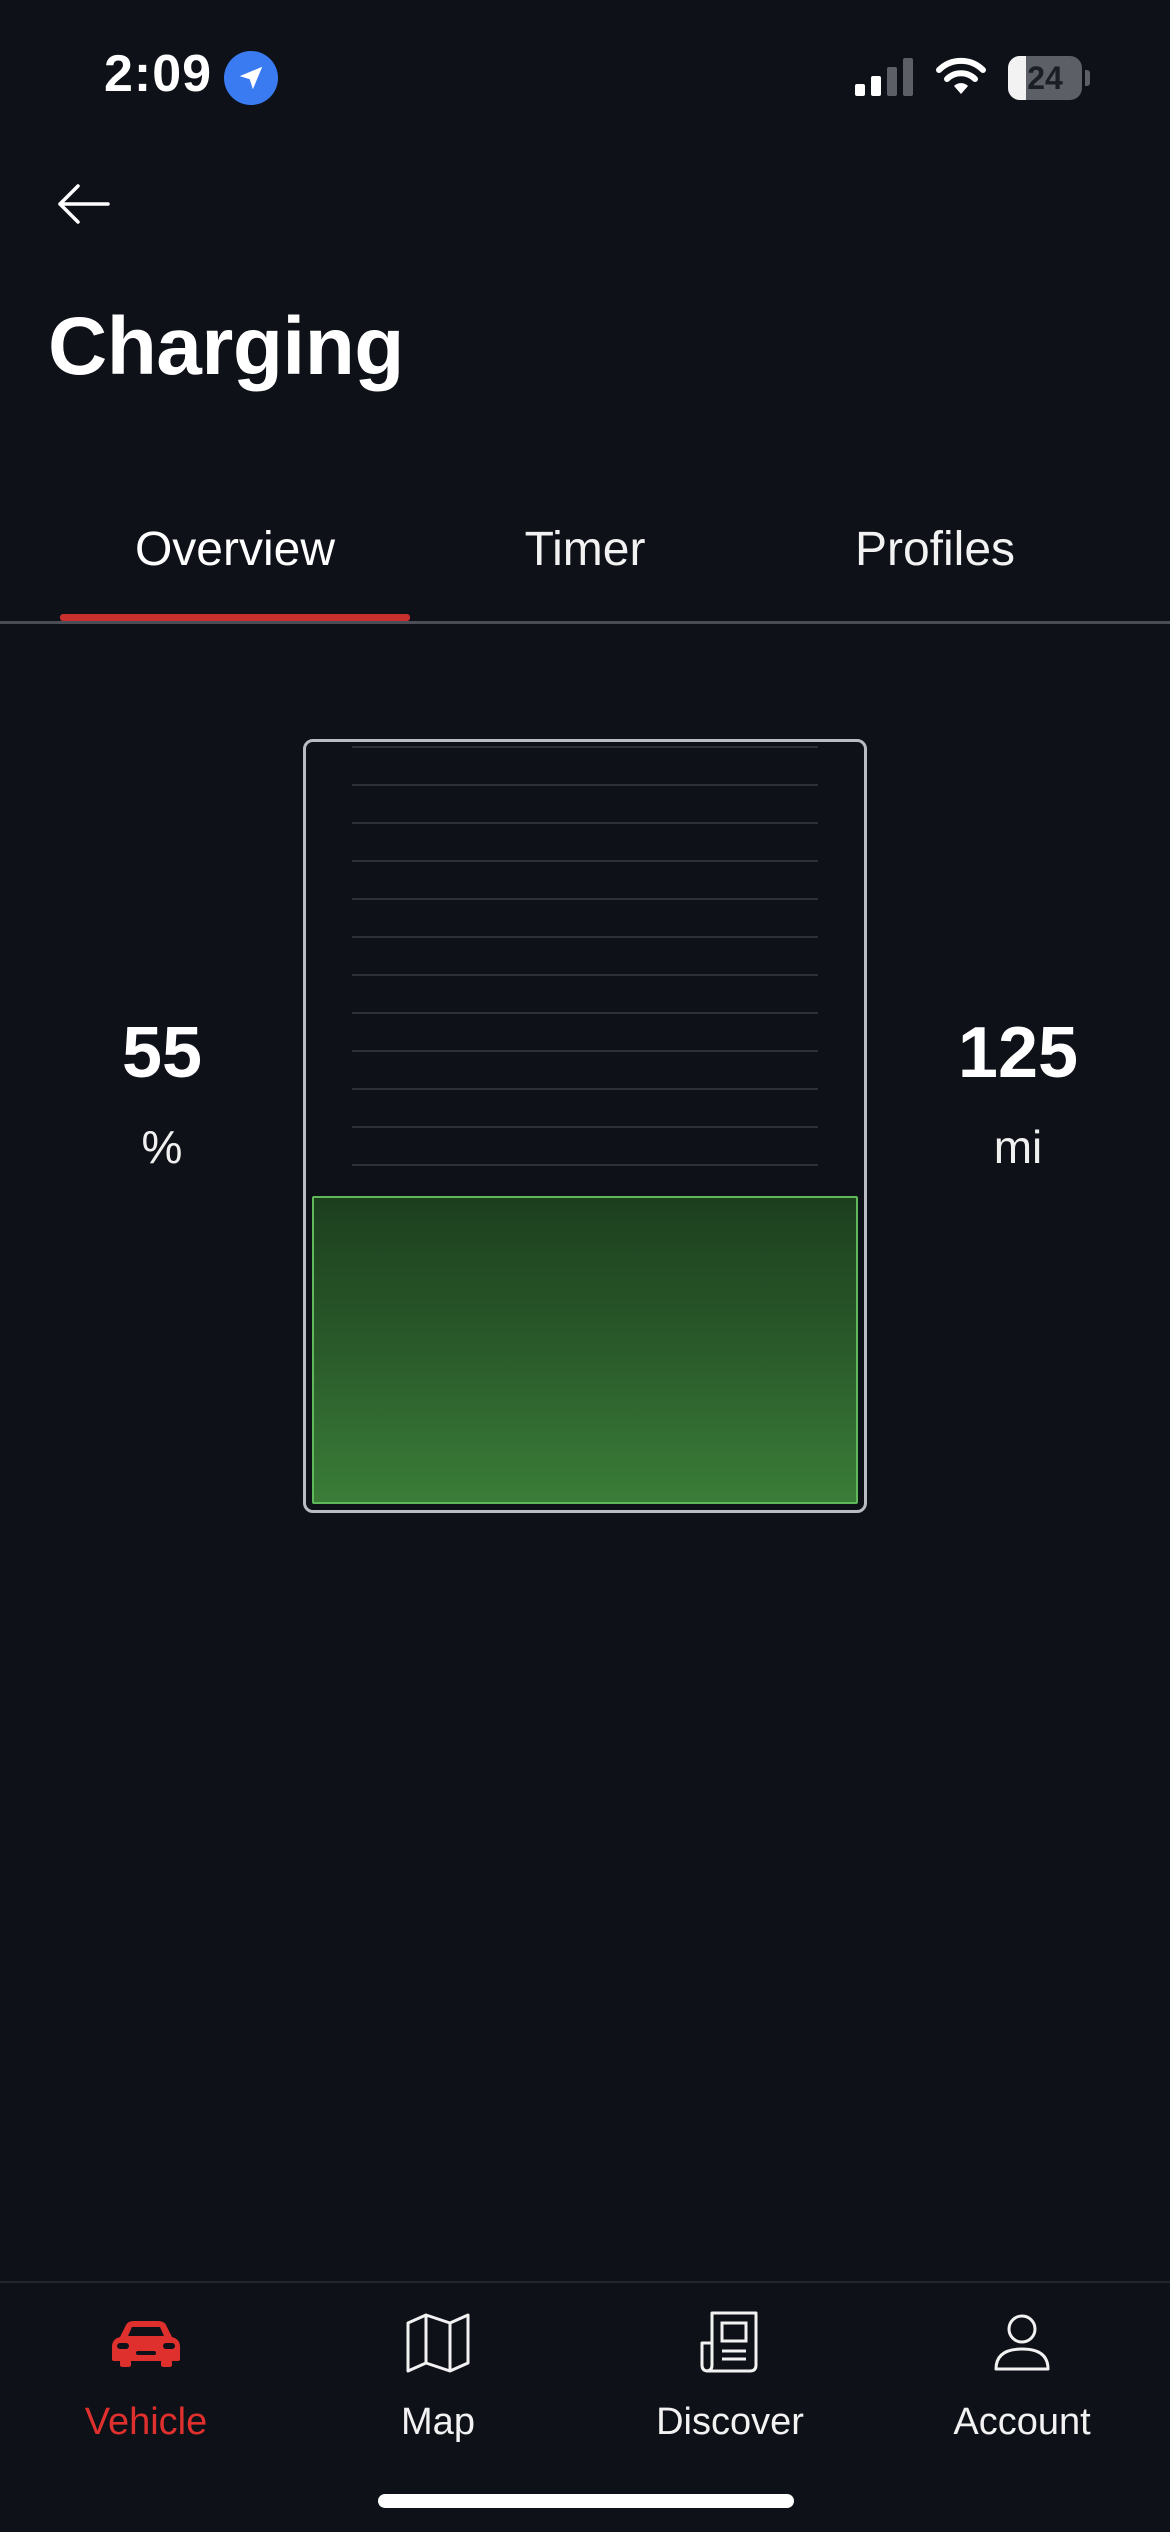 The width and height of the screenshot is (1170, 2532). Describe the element at coordinates (162, 1053) in the screenshot. I see `charge-percent-value: 55` at that location.